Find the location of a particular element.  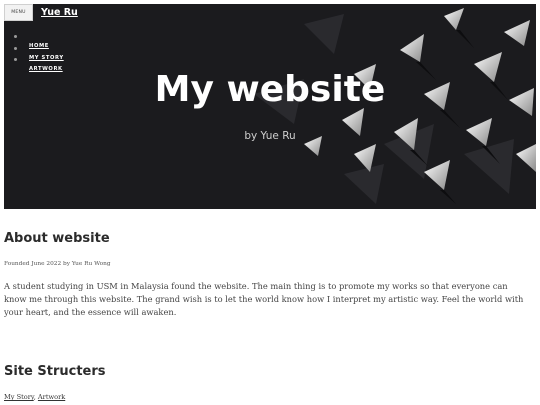

link-artwork: Artwork is located at coordinates (51, 397).